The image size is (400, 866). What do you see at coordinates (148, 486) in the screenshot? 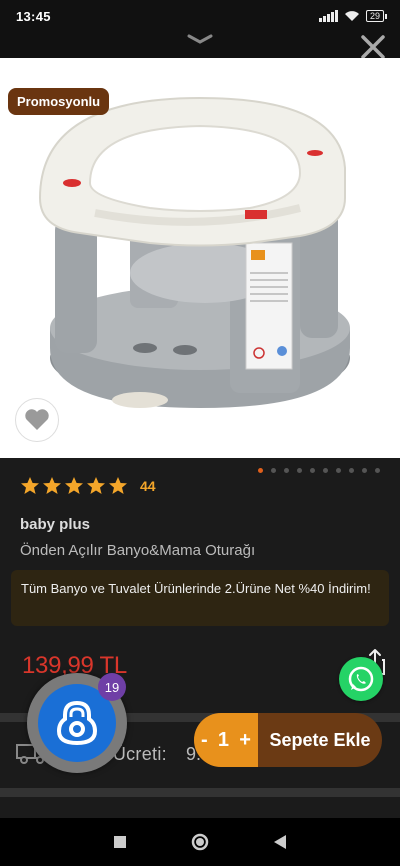
I see `rating-count: 44` at bounding box center [148, 486].